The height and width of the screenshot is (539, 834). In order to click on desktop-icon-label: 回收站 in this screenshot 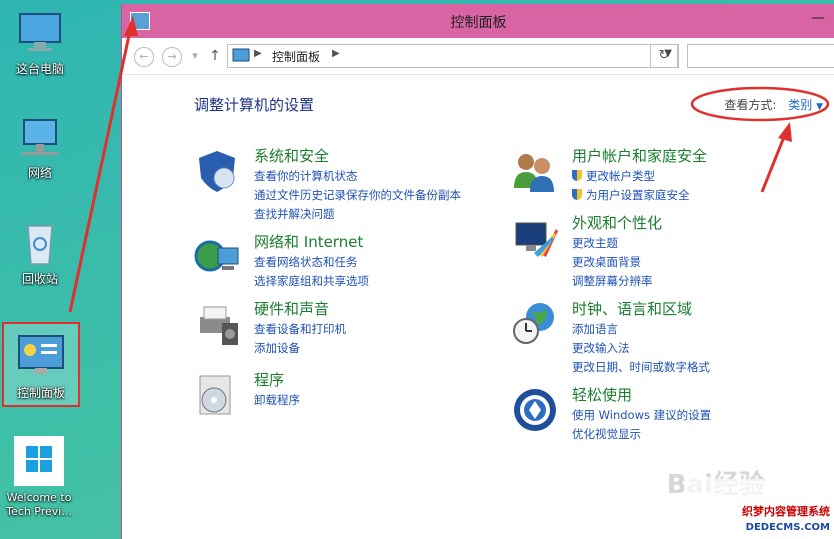, I will do `click(39, 279)`.